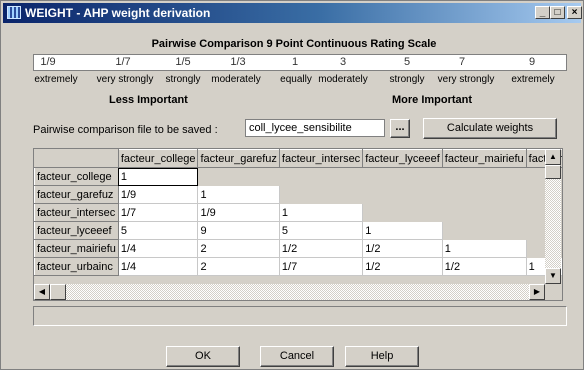 This screenshot has width=588, height=372. What do you see at coordinates (490, 128) in the screenshot?
I see `calculate-weights-button: Calculate weights` at bounding box center [490, 128].